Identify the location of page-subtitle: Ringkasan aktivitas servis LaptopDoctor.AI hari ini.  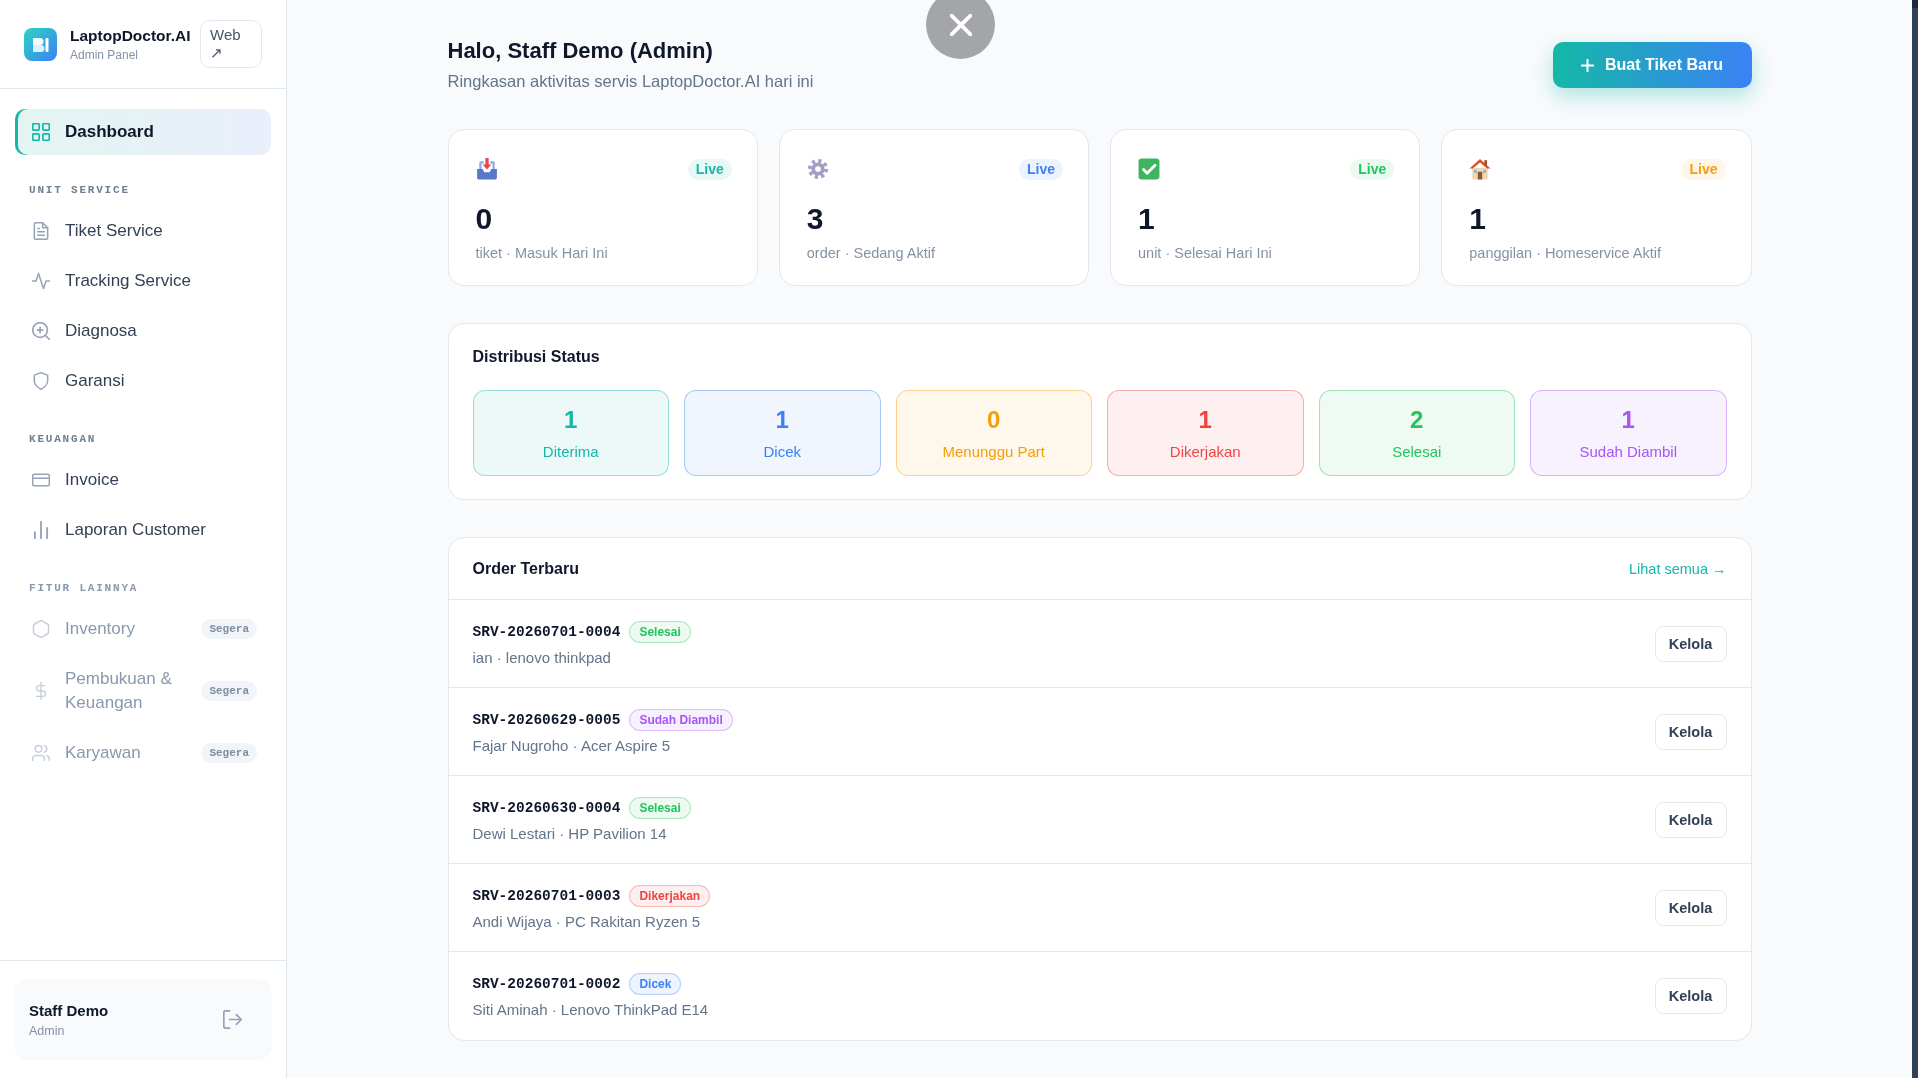
(630, 81).